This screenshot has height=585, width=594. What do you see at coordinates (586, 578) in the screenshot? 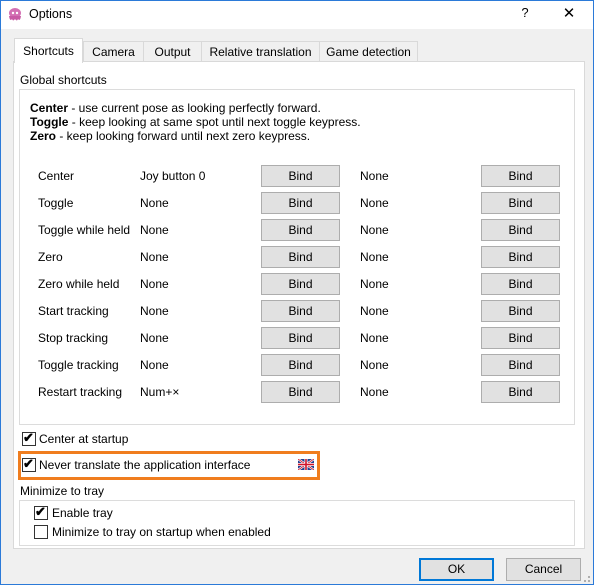
I see `resize-grip-icon` at bounding box center [586, 578].